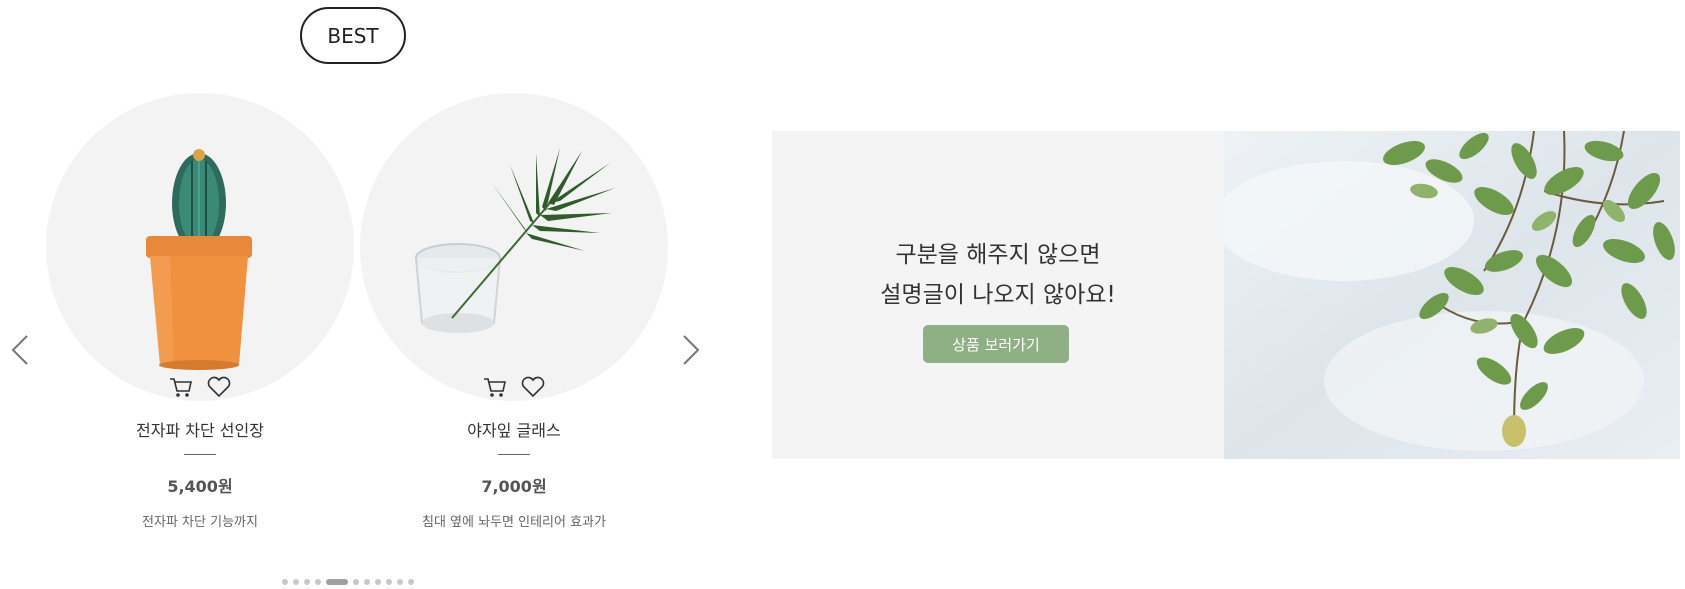 Image resolution: width=1685 pixels, height=589 pixels. I want to click on product-price: 7,000원, so click(514, 486).